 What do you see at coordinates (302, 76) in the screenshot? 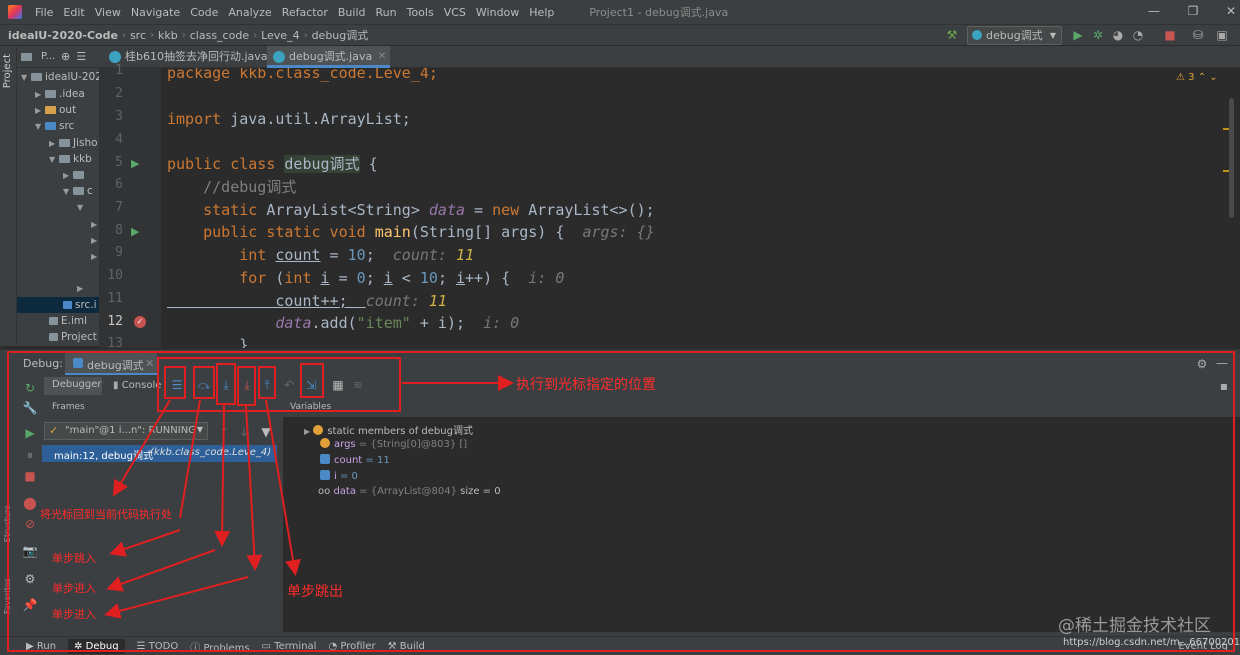
I see `code-line-1: package kkb.class_code.Leve_4;` at bounding box center [302, 76].